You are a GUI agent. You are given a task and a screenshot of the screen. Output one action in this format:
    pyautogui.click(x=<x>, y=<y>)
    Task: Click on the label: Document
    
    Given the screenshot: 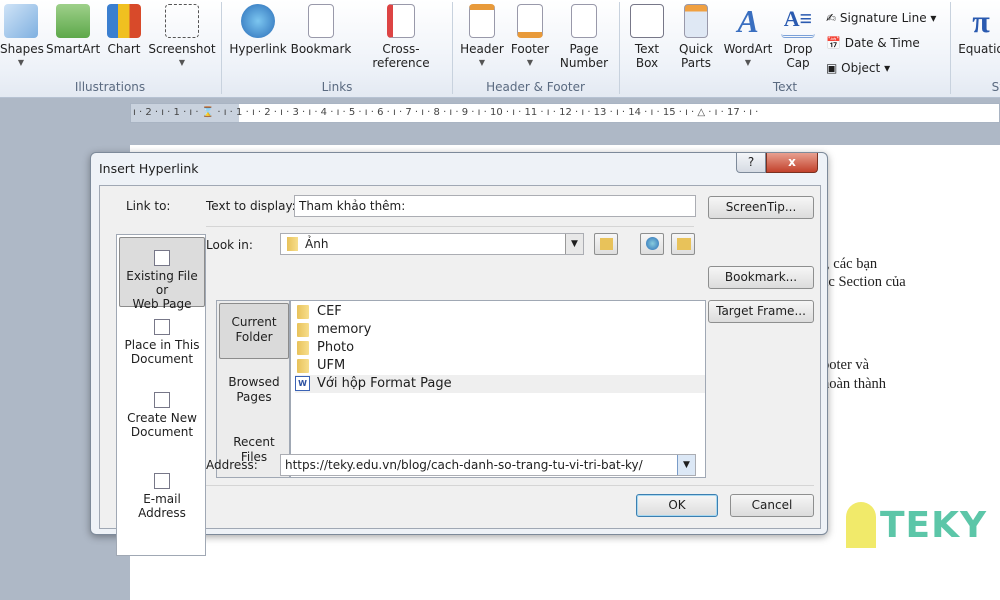 What is the action you would take?
    pyautogui.click(x=162, y=432)
    